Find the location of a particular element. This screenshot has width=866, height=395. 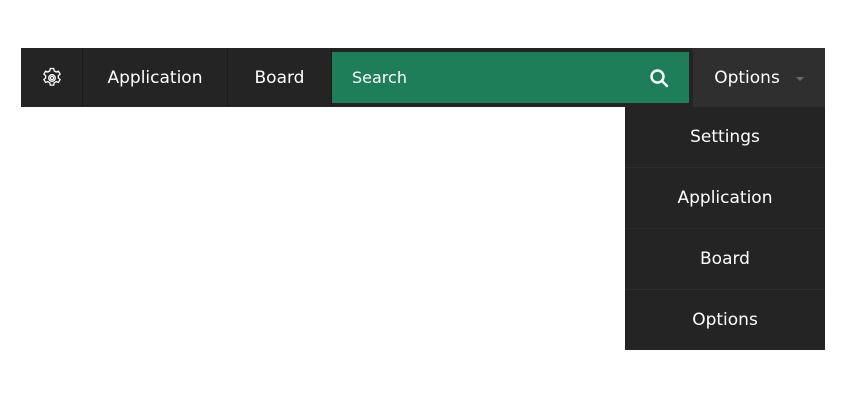

settings-button is located at coordinates (52, 77).